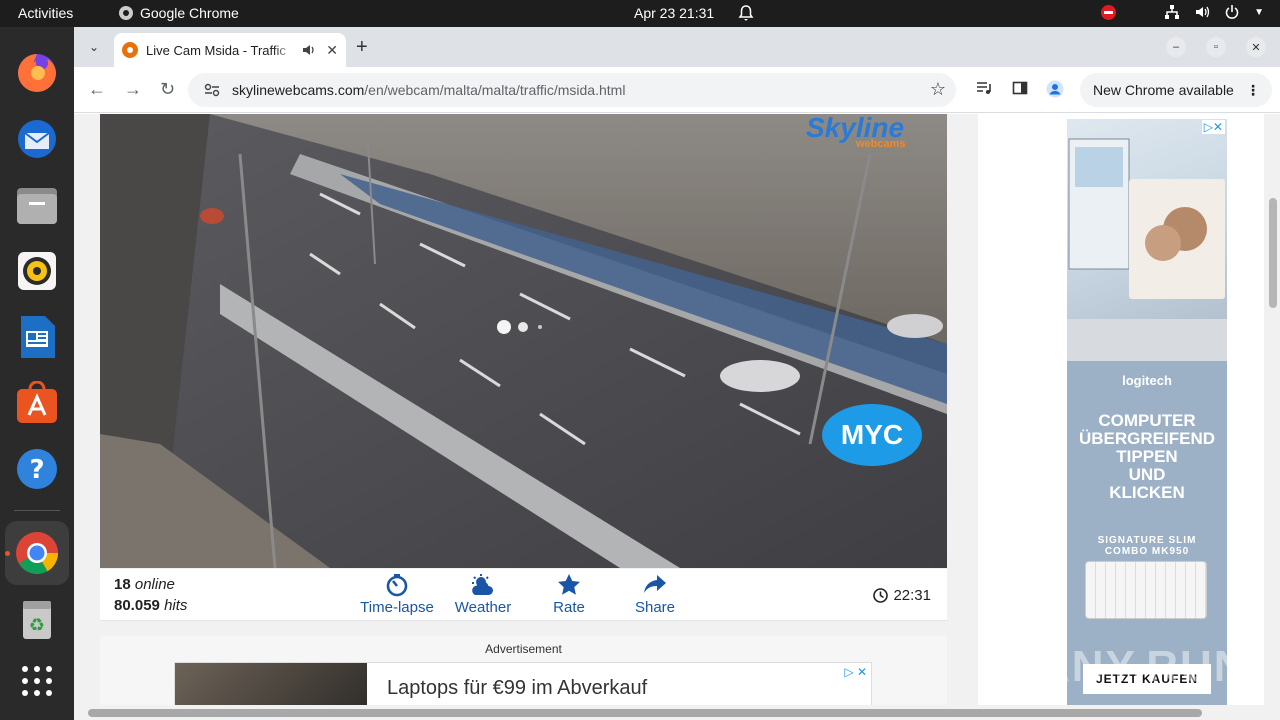 The image size is (1280, 720). I want to click on product-line-2: COMBO MK950, so click(1147, 551).